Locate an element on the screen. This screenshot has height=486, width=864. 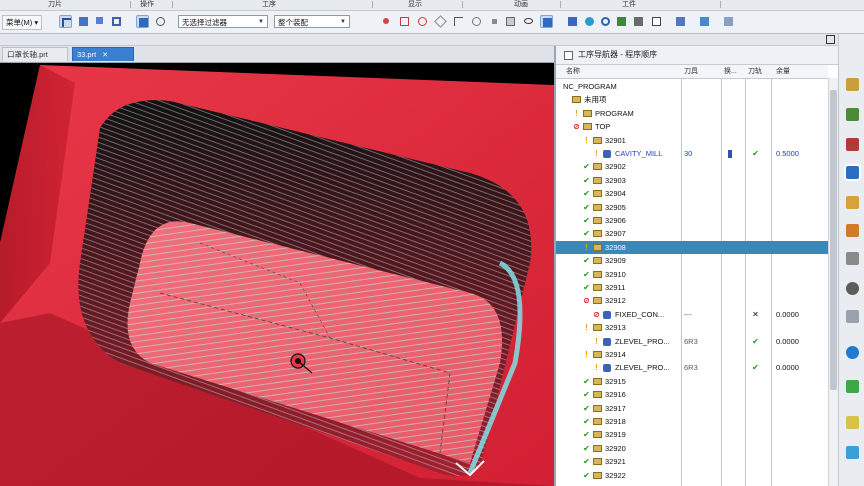
process-studio-icon is located at coordinates (852, 316).